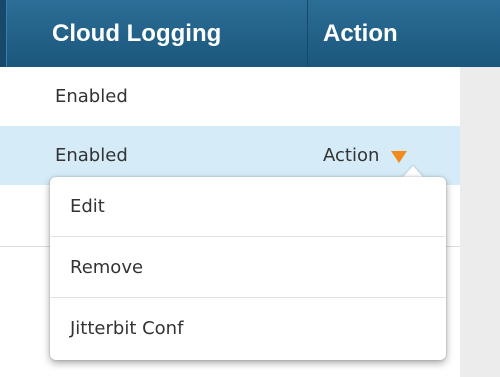 The height and width of the screenshot is (377, 500). I want to click on cloud-logging-cell: Enabled, so click(91, 96).